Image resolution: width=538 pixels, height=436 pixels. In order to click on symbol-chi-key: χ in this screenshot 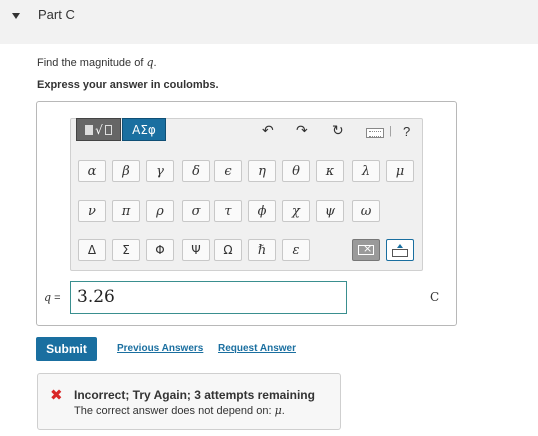, I will do `click(296, 211)`.